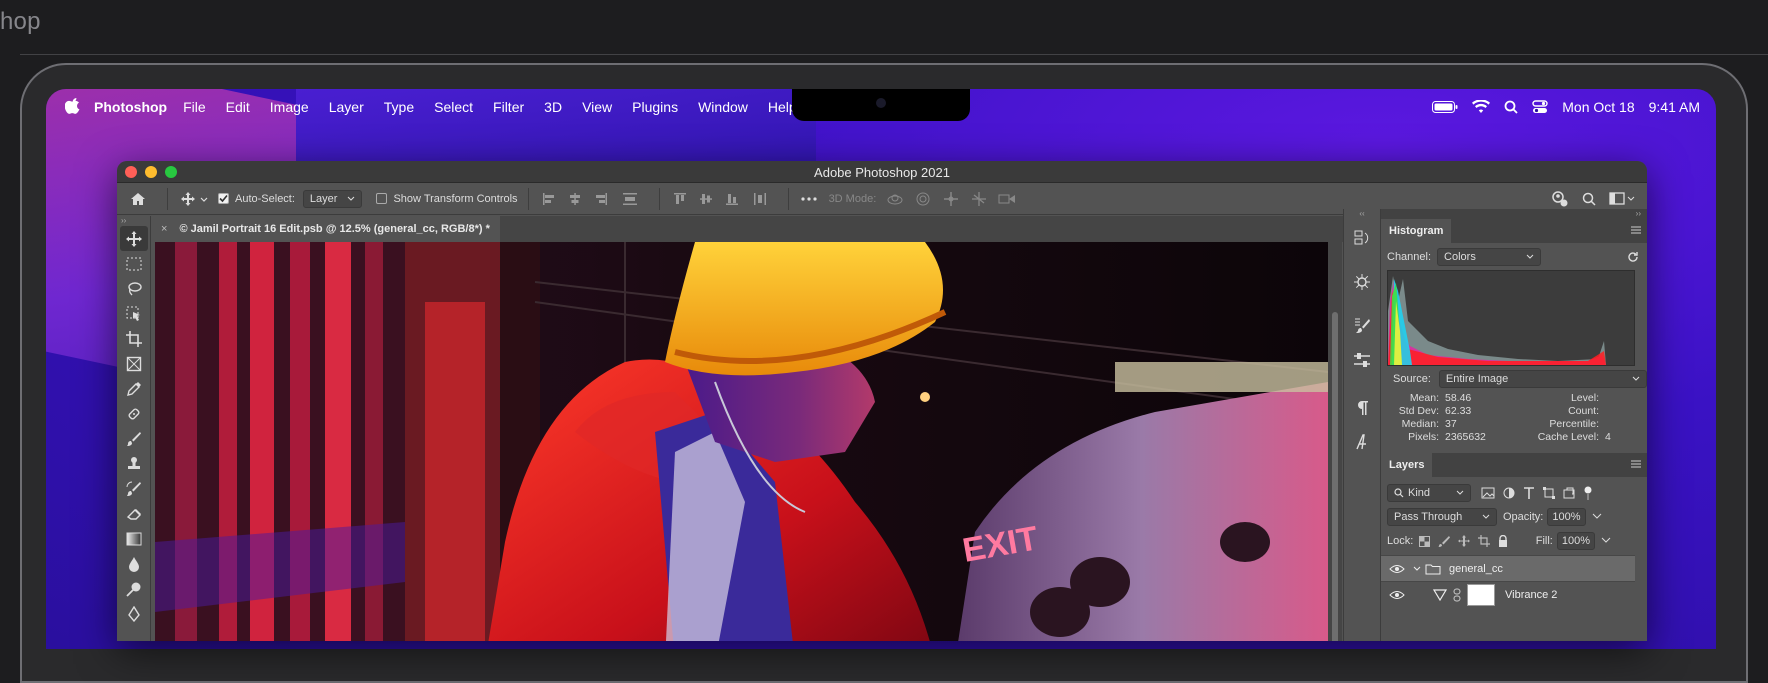 The image size is (1768, 683). What do you see at coordinates (1476, 569) in the screenshot?
I see `layer-name: general_cc` at bounding box center [1476, 569].